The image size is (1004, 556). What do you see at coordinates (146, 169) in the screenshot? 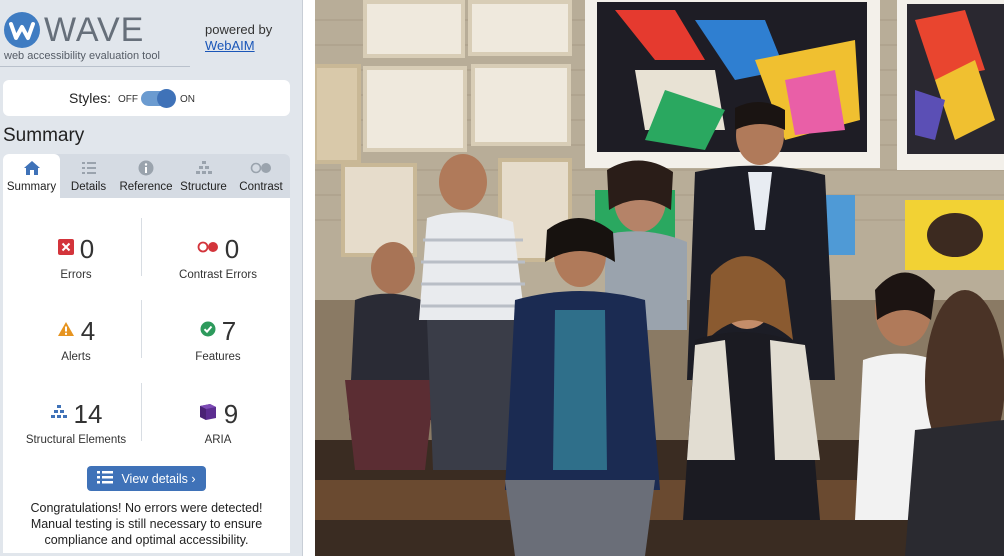
I see `info-icon` at bounding box center [146, 169].